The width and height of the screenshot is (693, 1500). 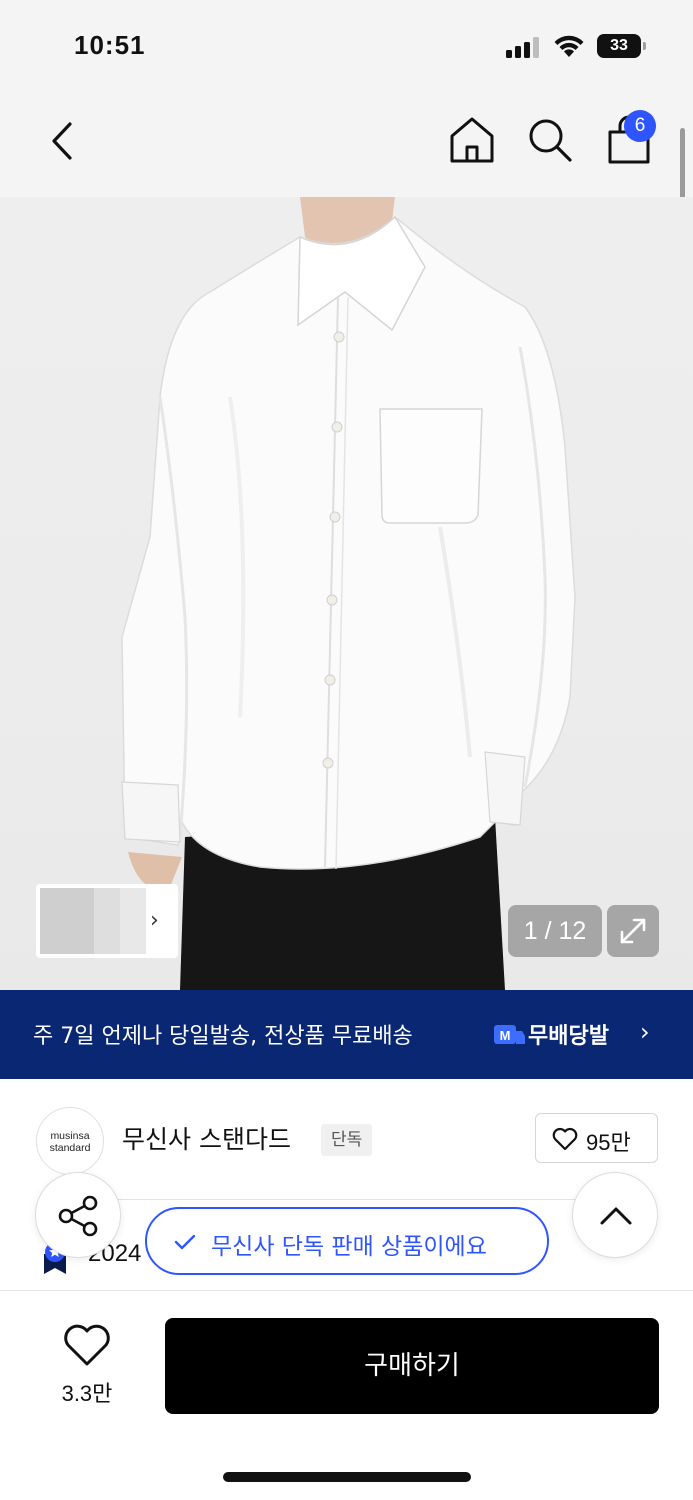 What do you see at coordinates (633, 931) in the screenshot?
I see `expand-icon` at bounding box center [633, 931].